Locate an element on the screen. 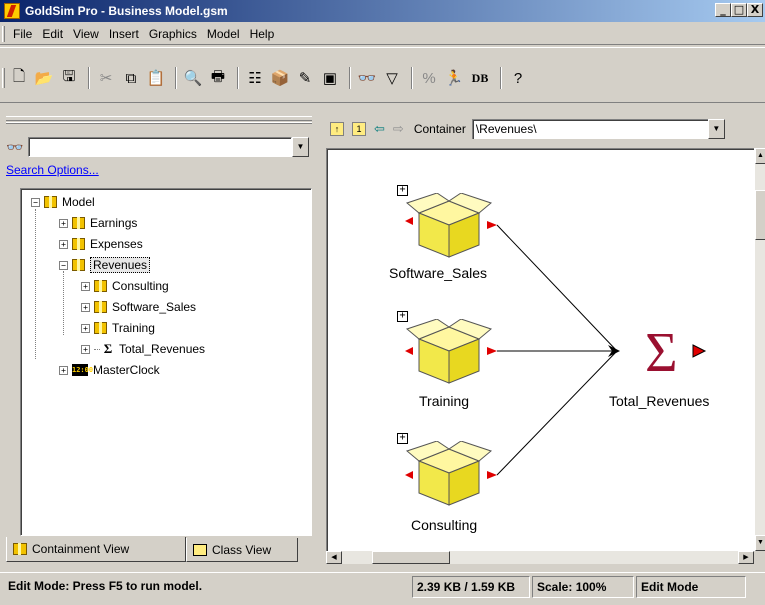 The width and height of the screenshot is (765, 605). horizontal-scrollbar: ◀ ▶ is located at coordinates (540, 557).